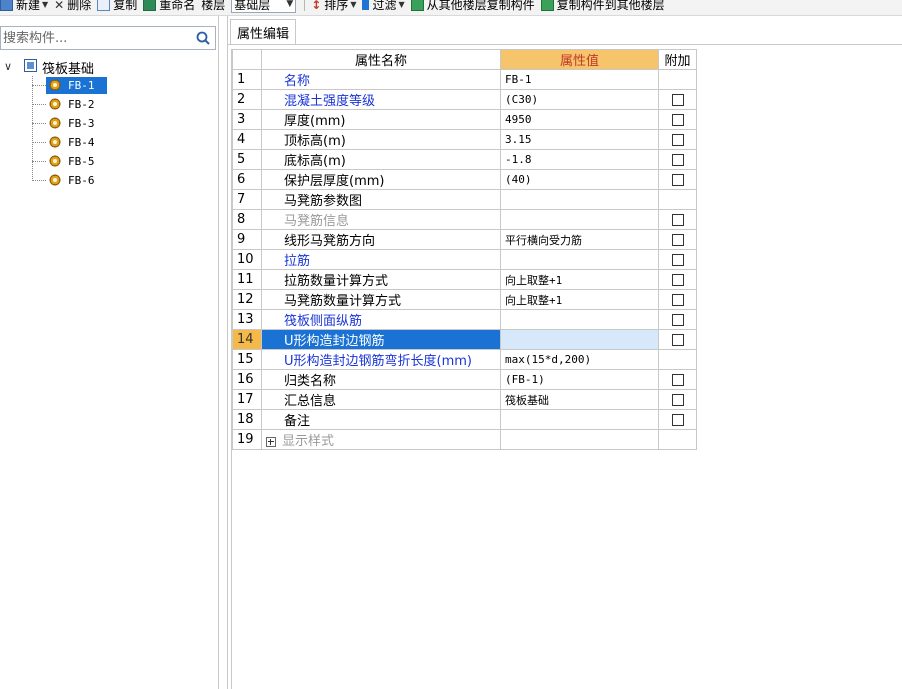 The image size is (902, 689). I want to click on search-icon, so click(203, 38).